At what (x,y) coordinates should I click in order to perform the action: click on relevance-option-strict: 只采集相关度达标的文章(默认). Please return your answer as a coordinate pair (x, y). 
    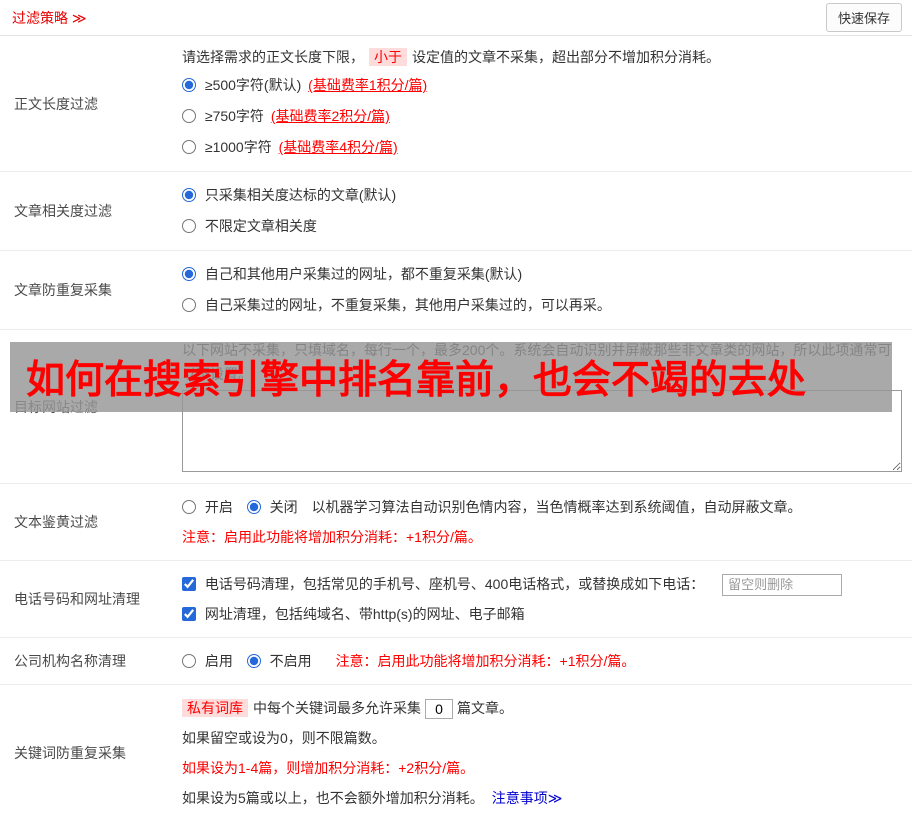
    Looking at the image, I should click on (542, 195).